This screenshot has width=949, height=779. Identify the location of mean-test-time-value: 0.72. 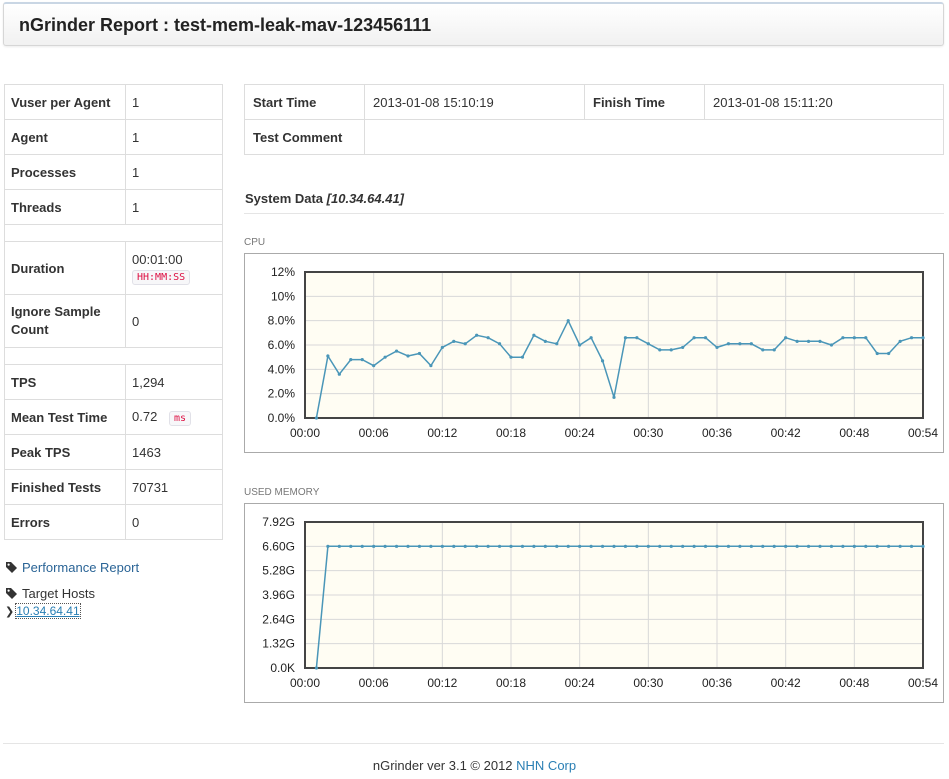
(145, 416).